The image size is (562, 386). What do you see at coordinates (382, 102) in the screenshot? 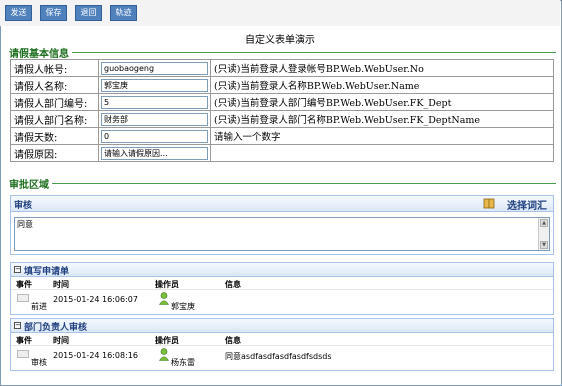
I see `field-note: (只读)当前登录人部门编号BP.Web.WebUser.FK_Dept` at bounding box center [382, 102].